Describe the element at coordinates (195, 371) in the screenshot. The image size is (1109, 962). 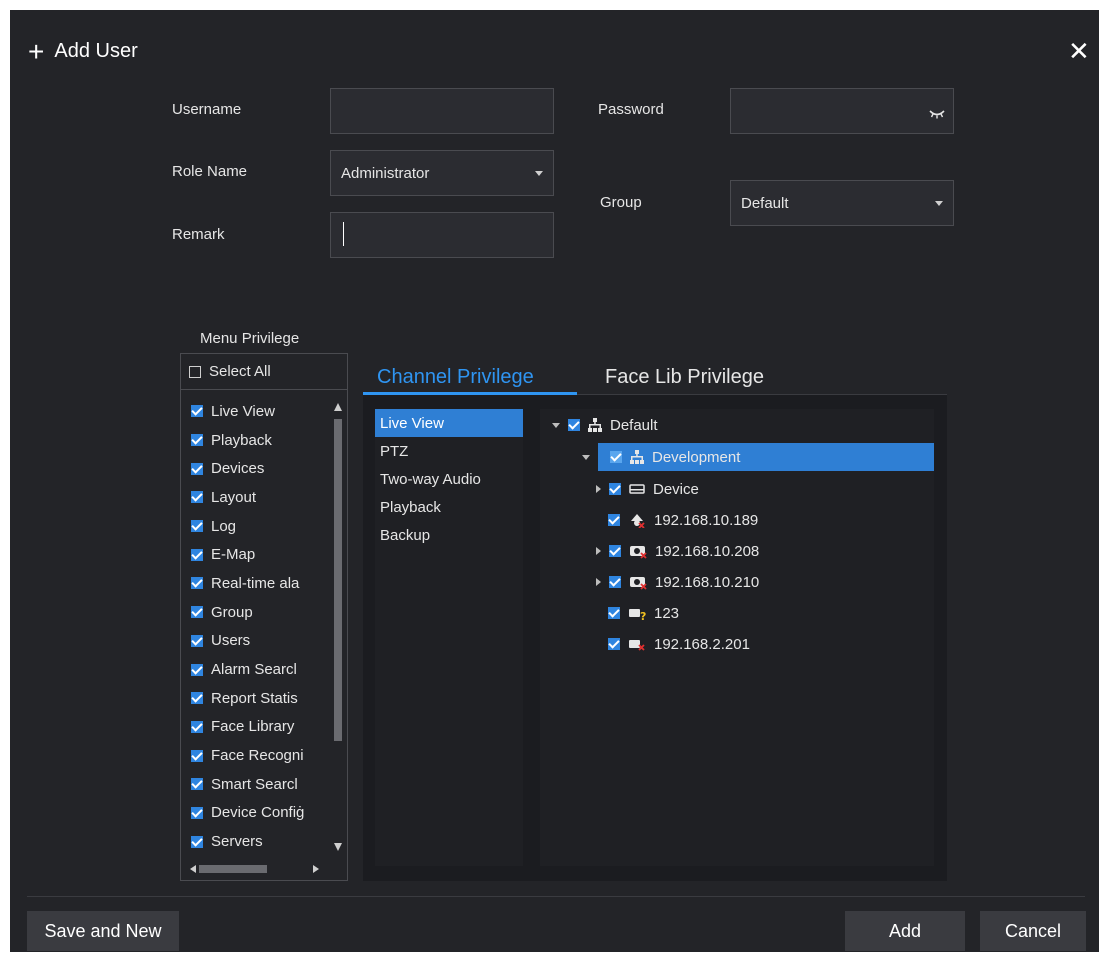
I see `select-all-checkbox` at that location.